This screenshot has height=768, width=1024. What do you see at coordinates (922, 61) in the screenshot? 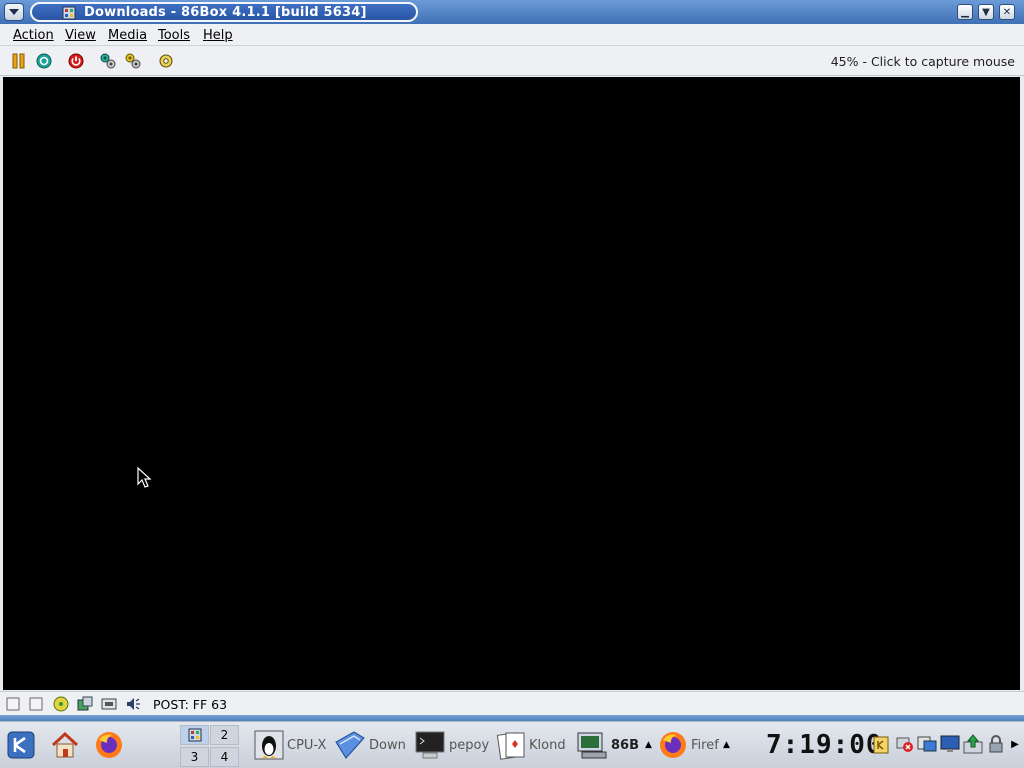
I see `capture-mouse-status: 45% - Click to capture mouse` at bounding box center [922, 61].